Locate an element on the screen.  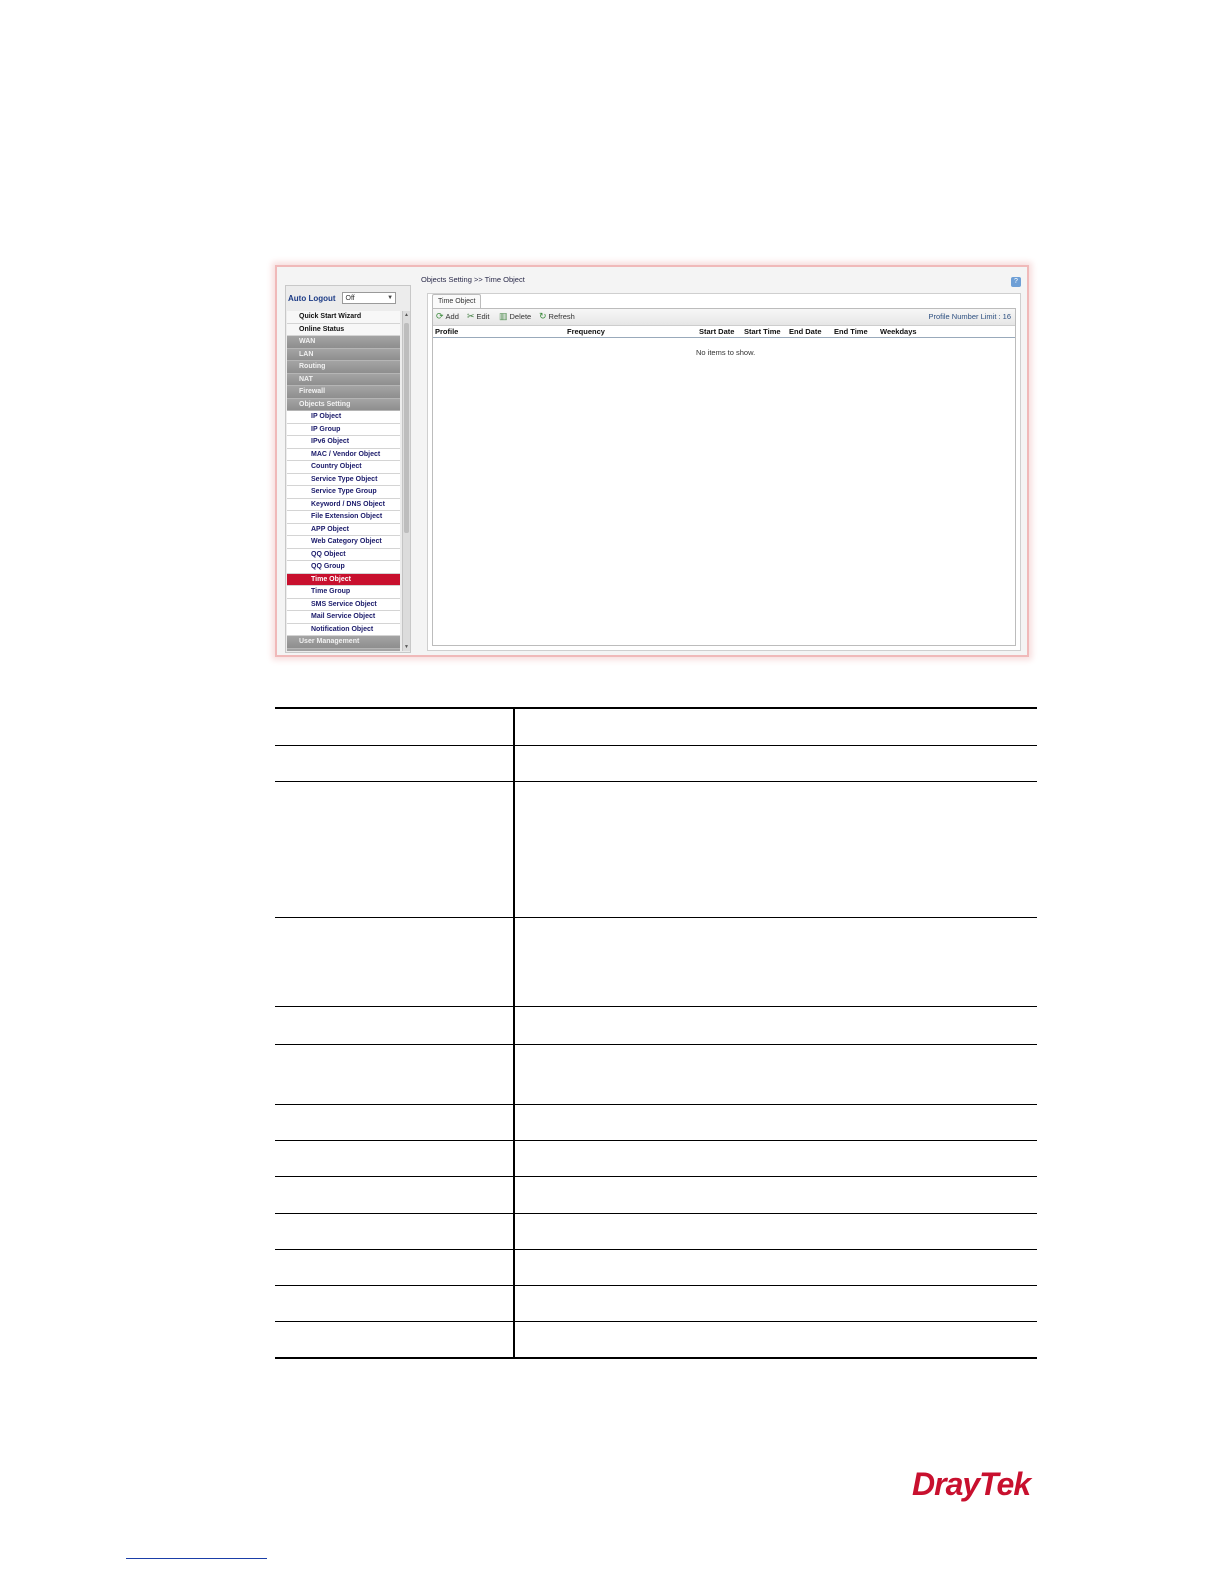
refresh-button: ↻ Refresh is located at coordinates (557, 316).